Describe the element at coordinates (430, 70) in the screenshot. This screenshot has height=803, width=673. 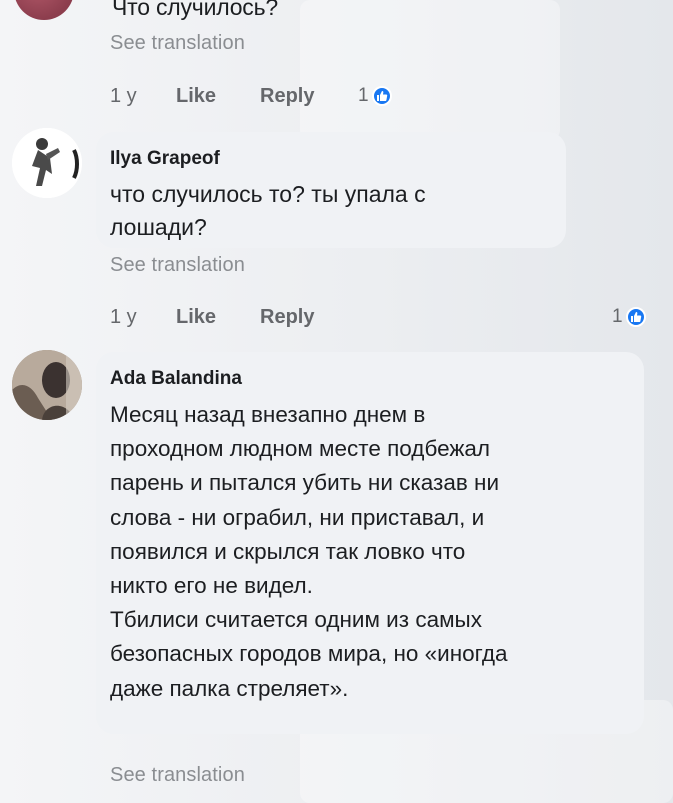
I see `background-blur-panel` at that location.